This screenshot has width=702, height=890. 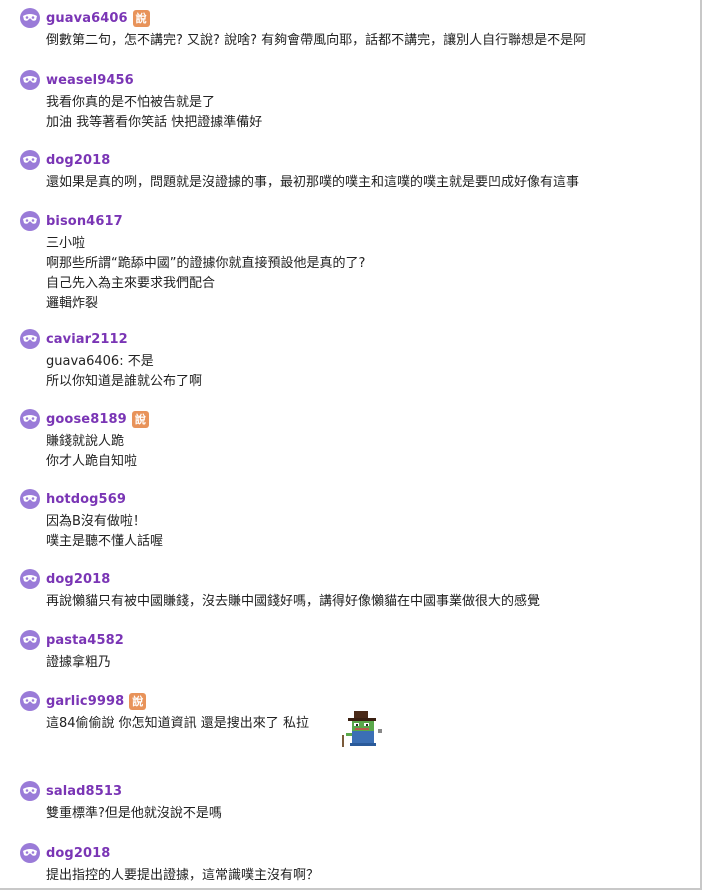 What do you see at coordinates (355, 701) in the screenshot?
I see `comment-header: garlic9998 說` at bounding box center [355, 701].